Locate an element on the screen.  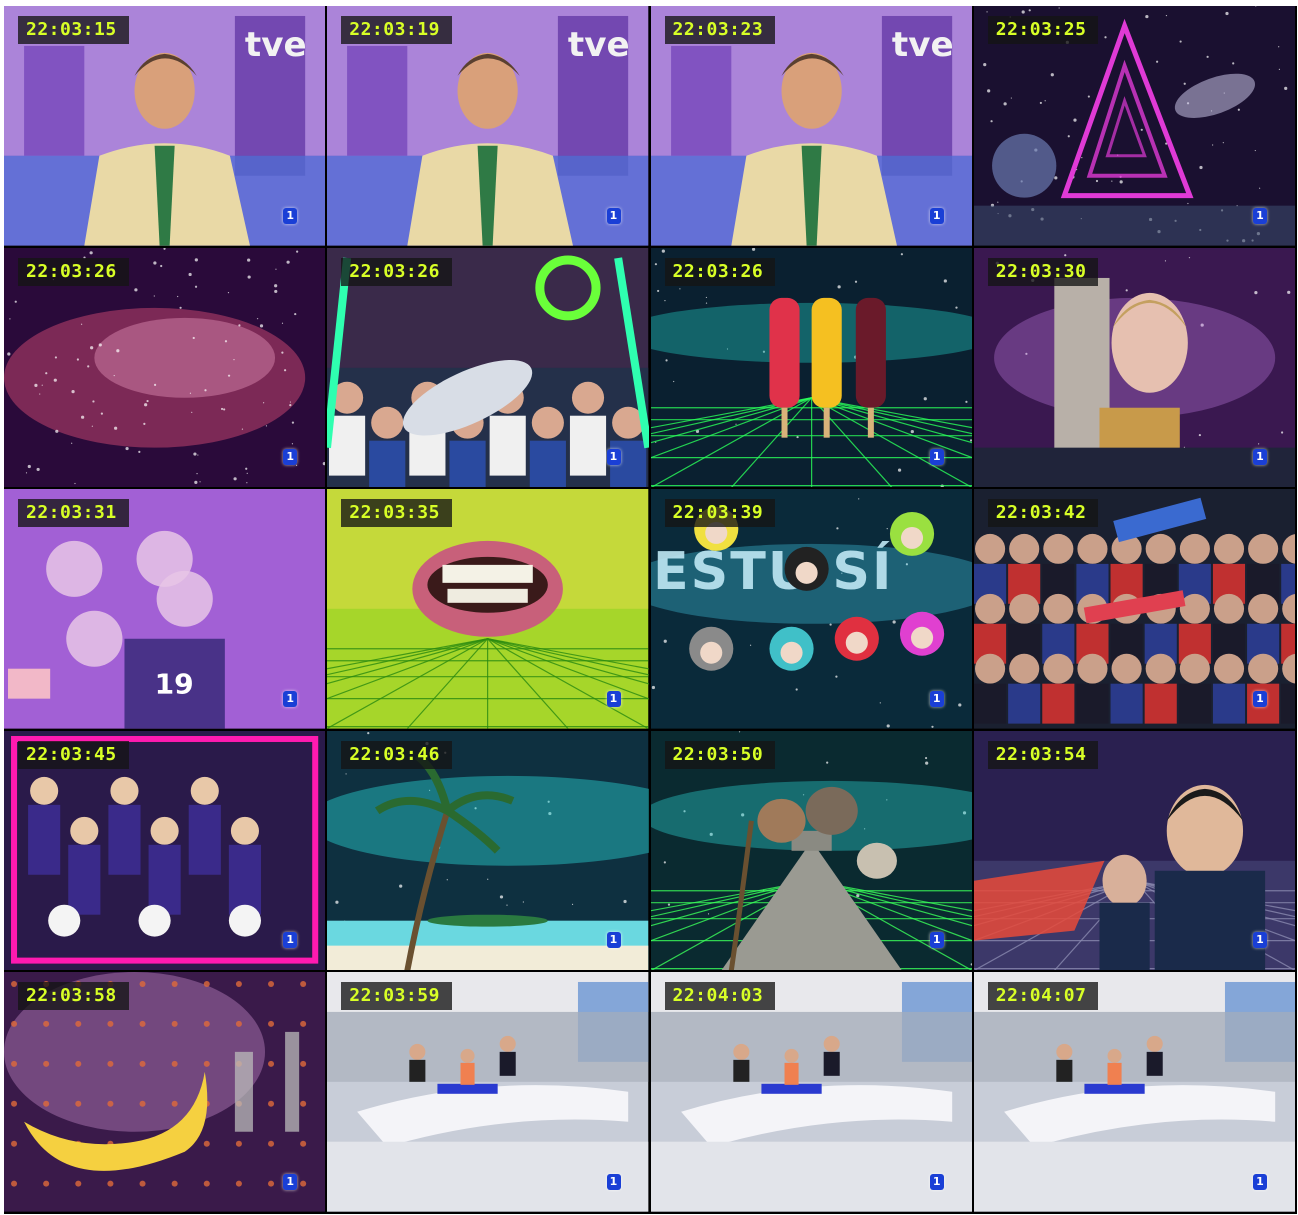
video-frame-thumbnail: 22:03:54 1 is located at coordinates (1135, 851).